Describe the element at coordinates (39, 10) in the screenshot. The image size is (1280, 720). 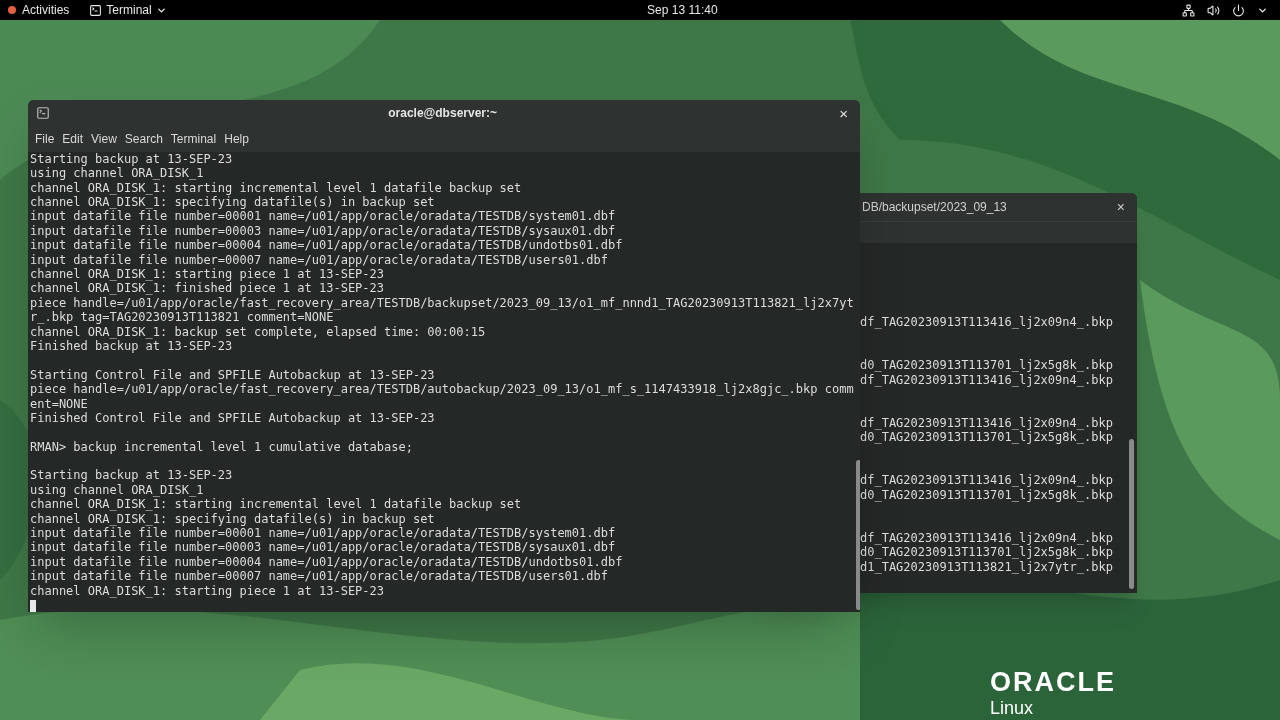
I see `activities-button: Activities` at that location.